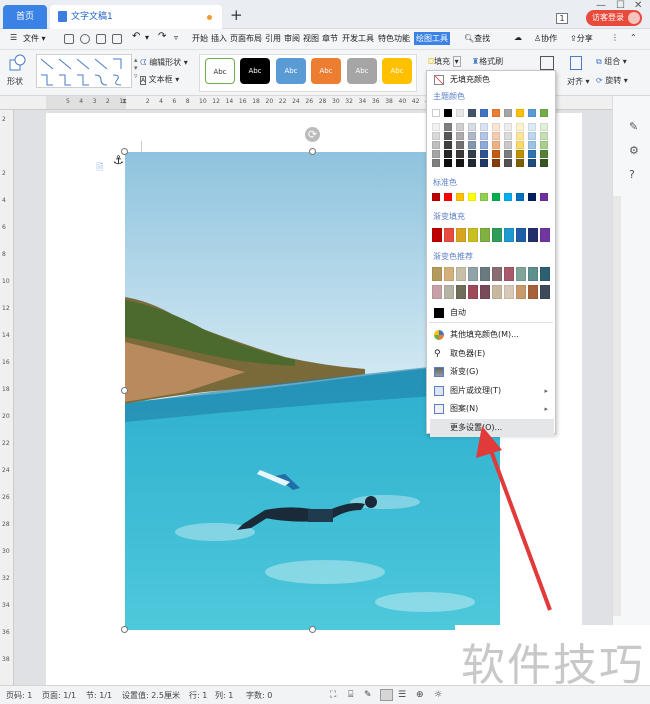  I want to click on quick-access-dropdown-icon: ▿, so click(176, 37).